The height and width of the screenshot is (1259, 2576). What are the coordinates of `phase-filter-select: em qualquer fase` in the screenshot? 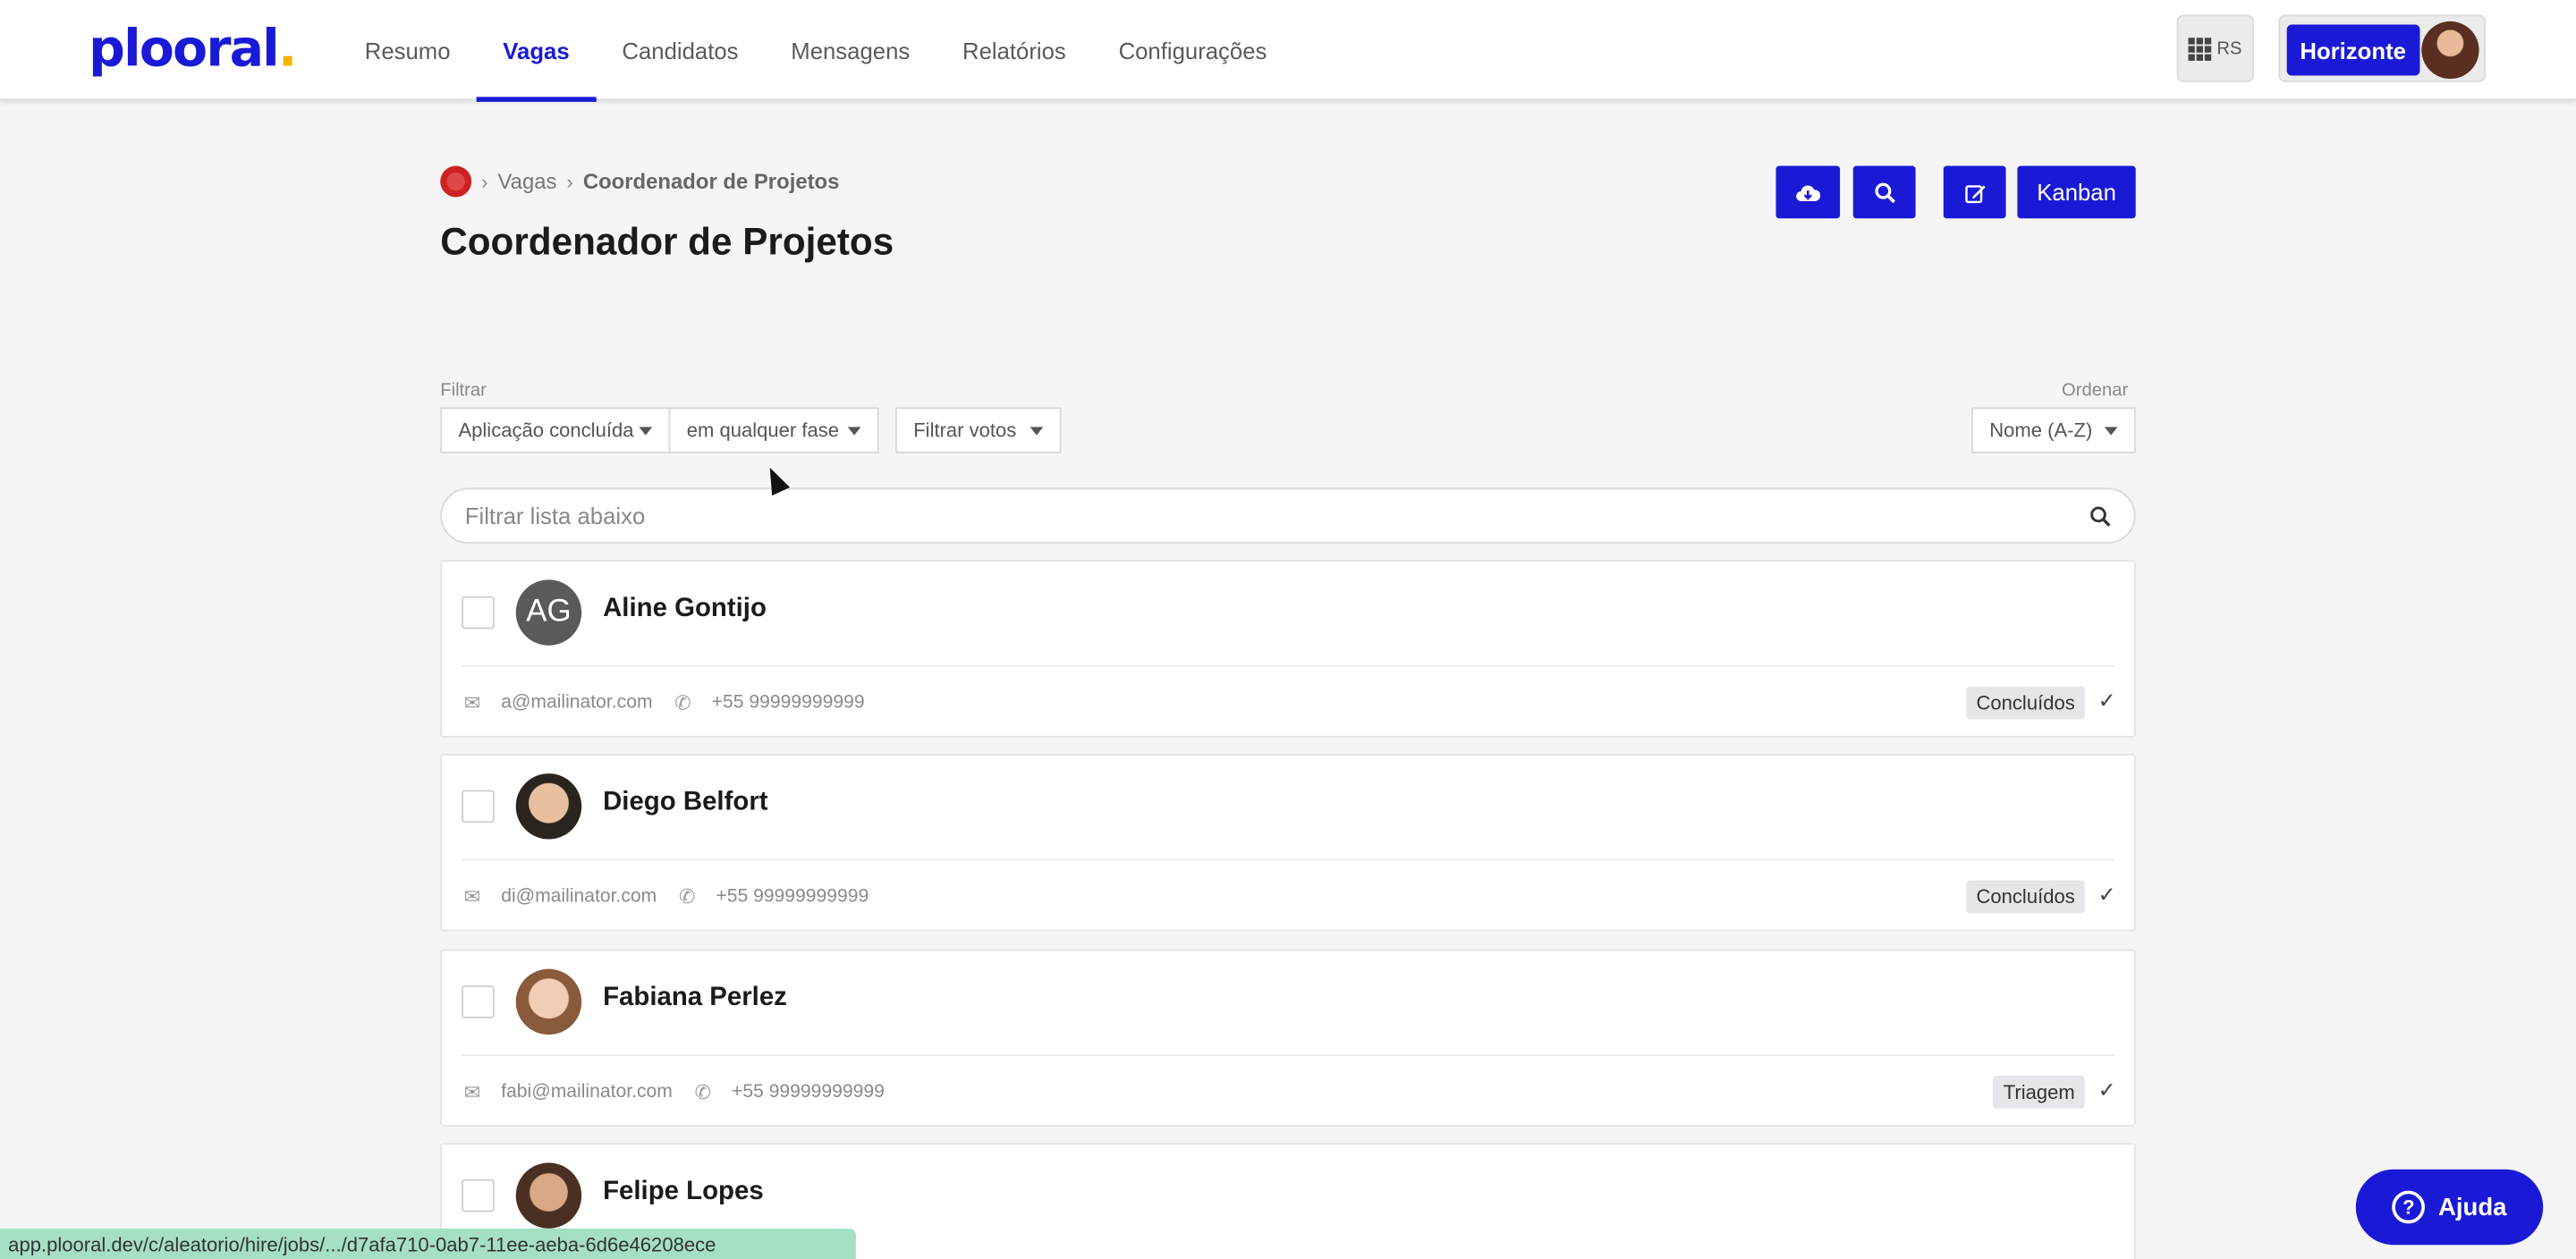 It's located at (773, 430).